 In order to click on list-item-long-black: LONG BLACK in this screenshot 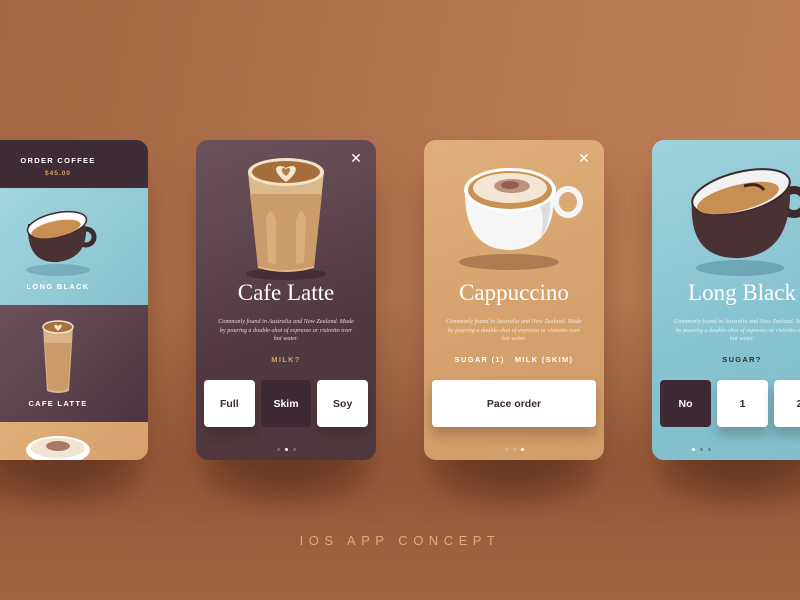, I will do `click(74, 246)`.